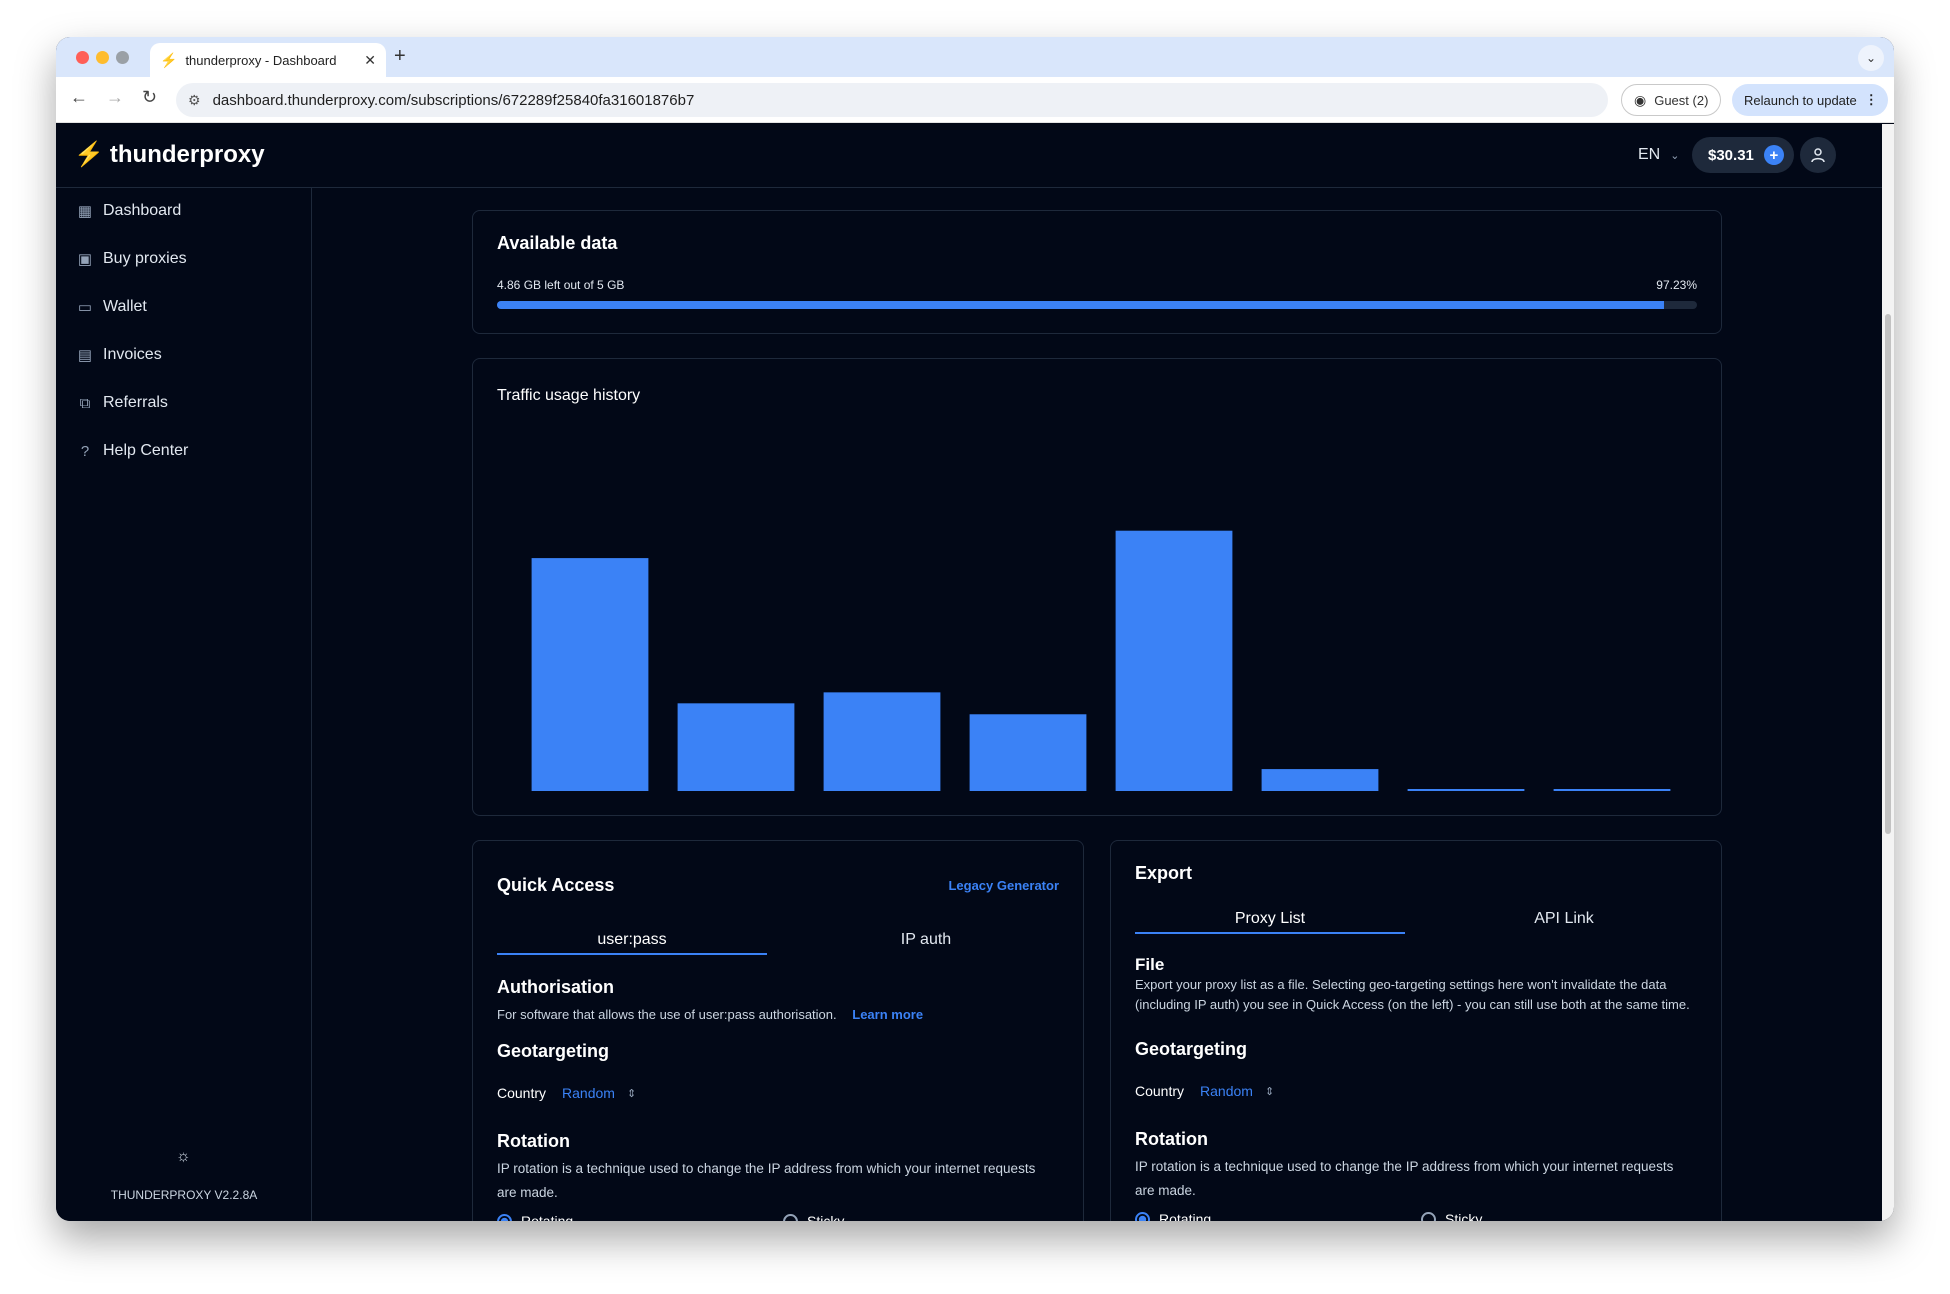 The height and width of the screenshot is (1294, 1950). I want to click on chevron-down-icon: ⌄, so click(1675, 155).